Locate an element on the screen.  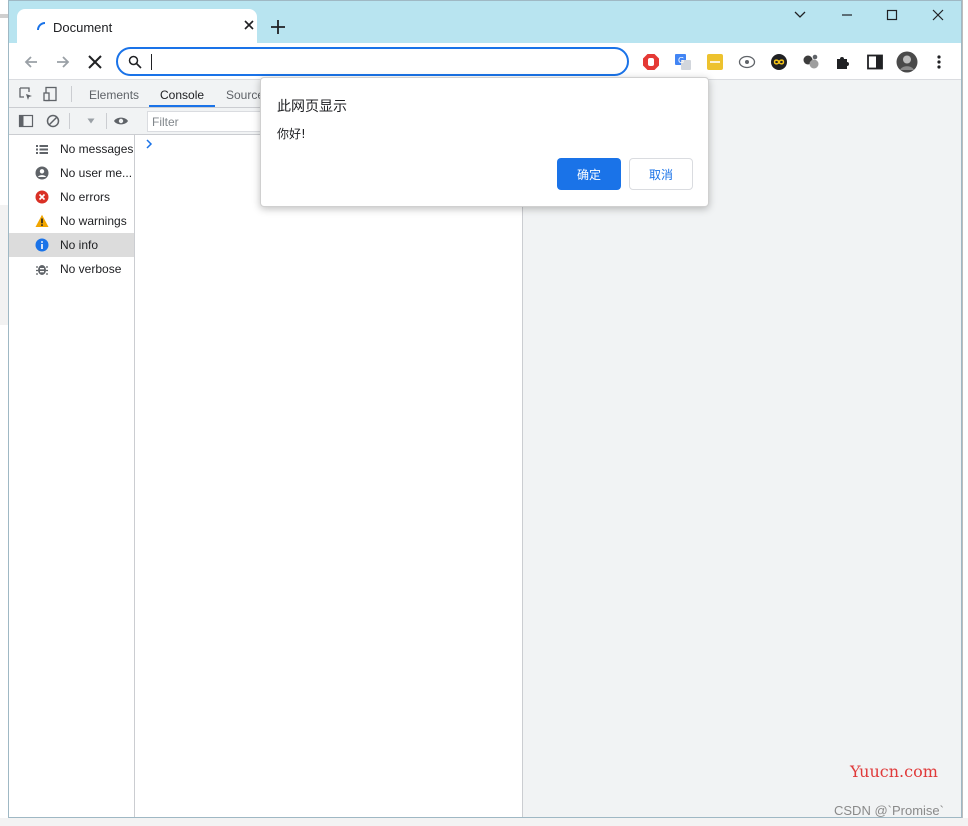
search-icon is located at coordinates (135, 62).